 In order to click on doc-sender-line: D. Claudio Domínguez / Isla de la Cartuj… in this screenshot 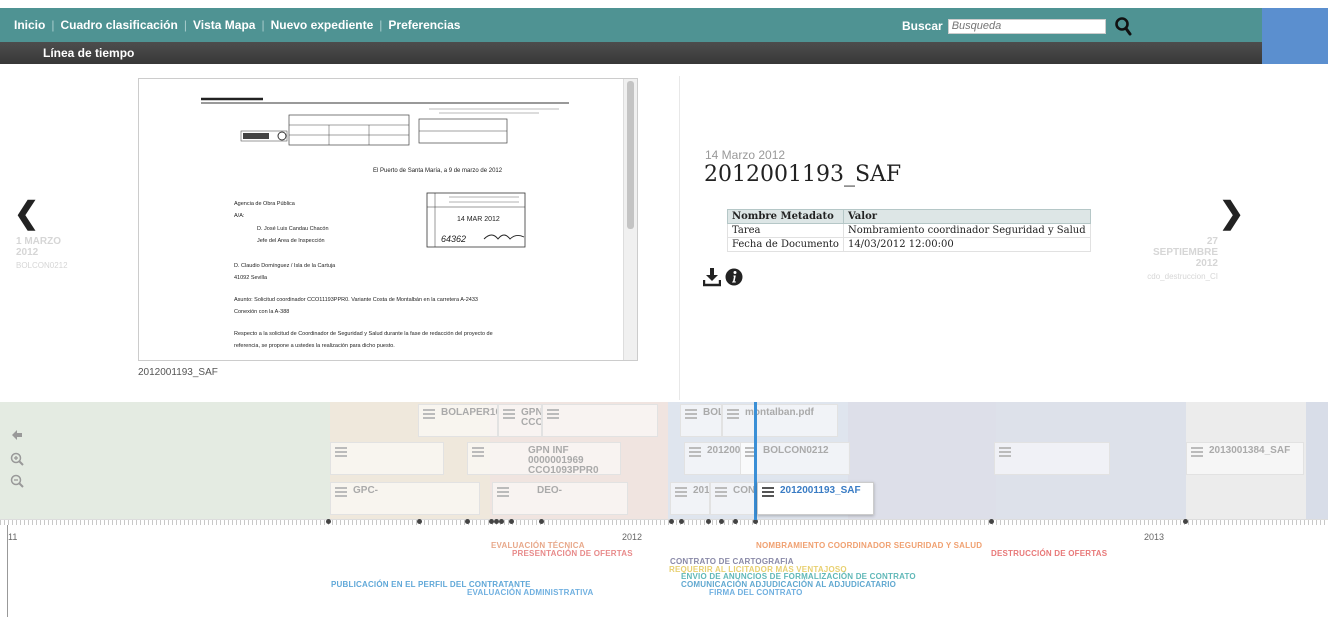, I will do `click(285, 266)`.